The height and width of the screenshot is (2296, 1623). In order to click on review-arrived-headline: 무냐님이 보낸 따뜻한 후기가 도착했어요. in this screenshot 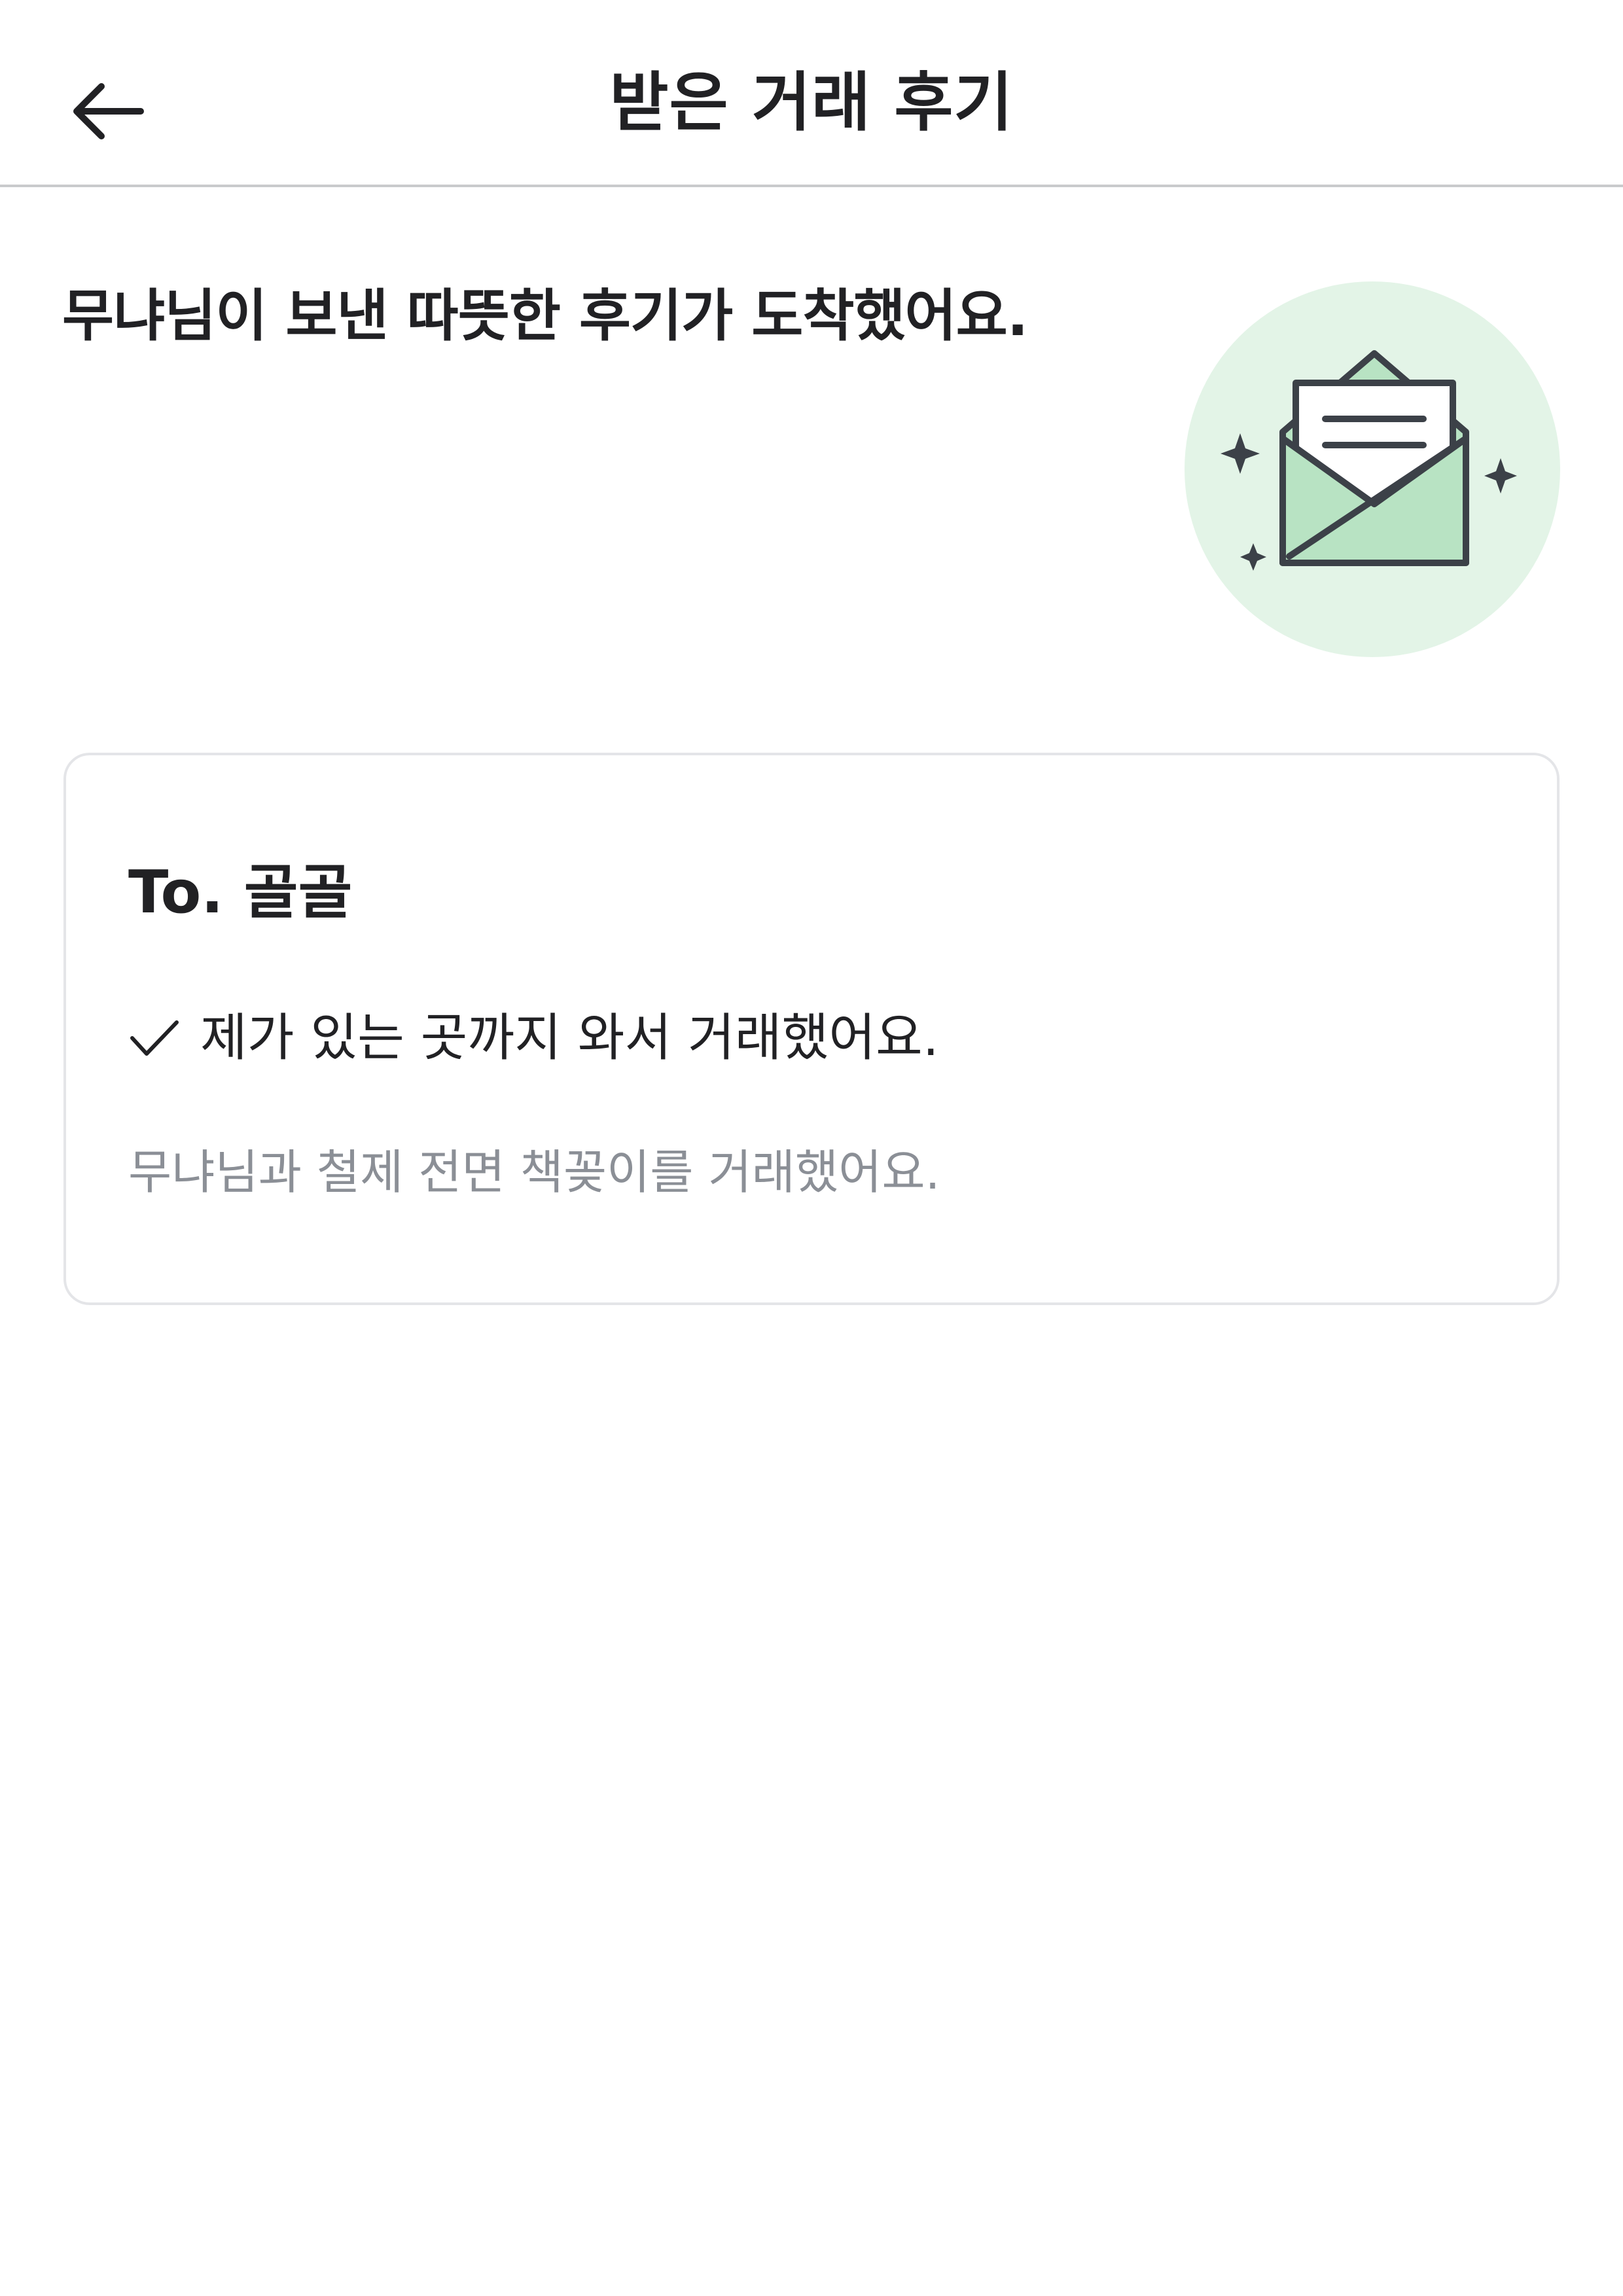, I will do `click(545, 316)`.